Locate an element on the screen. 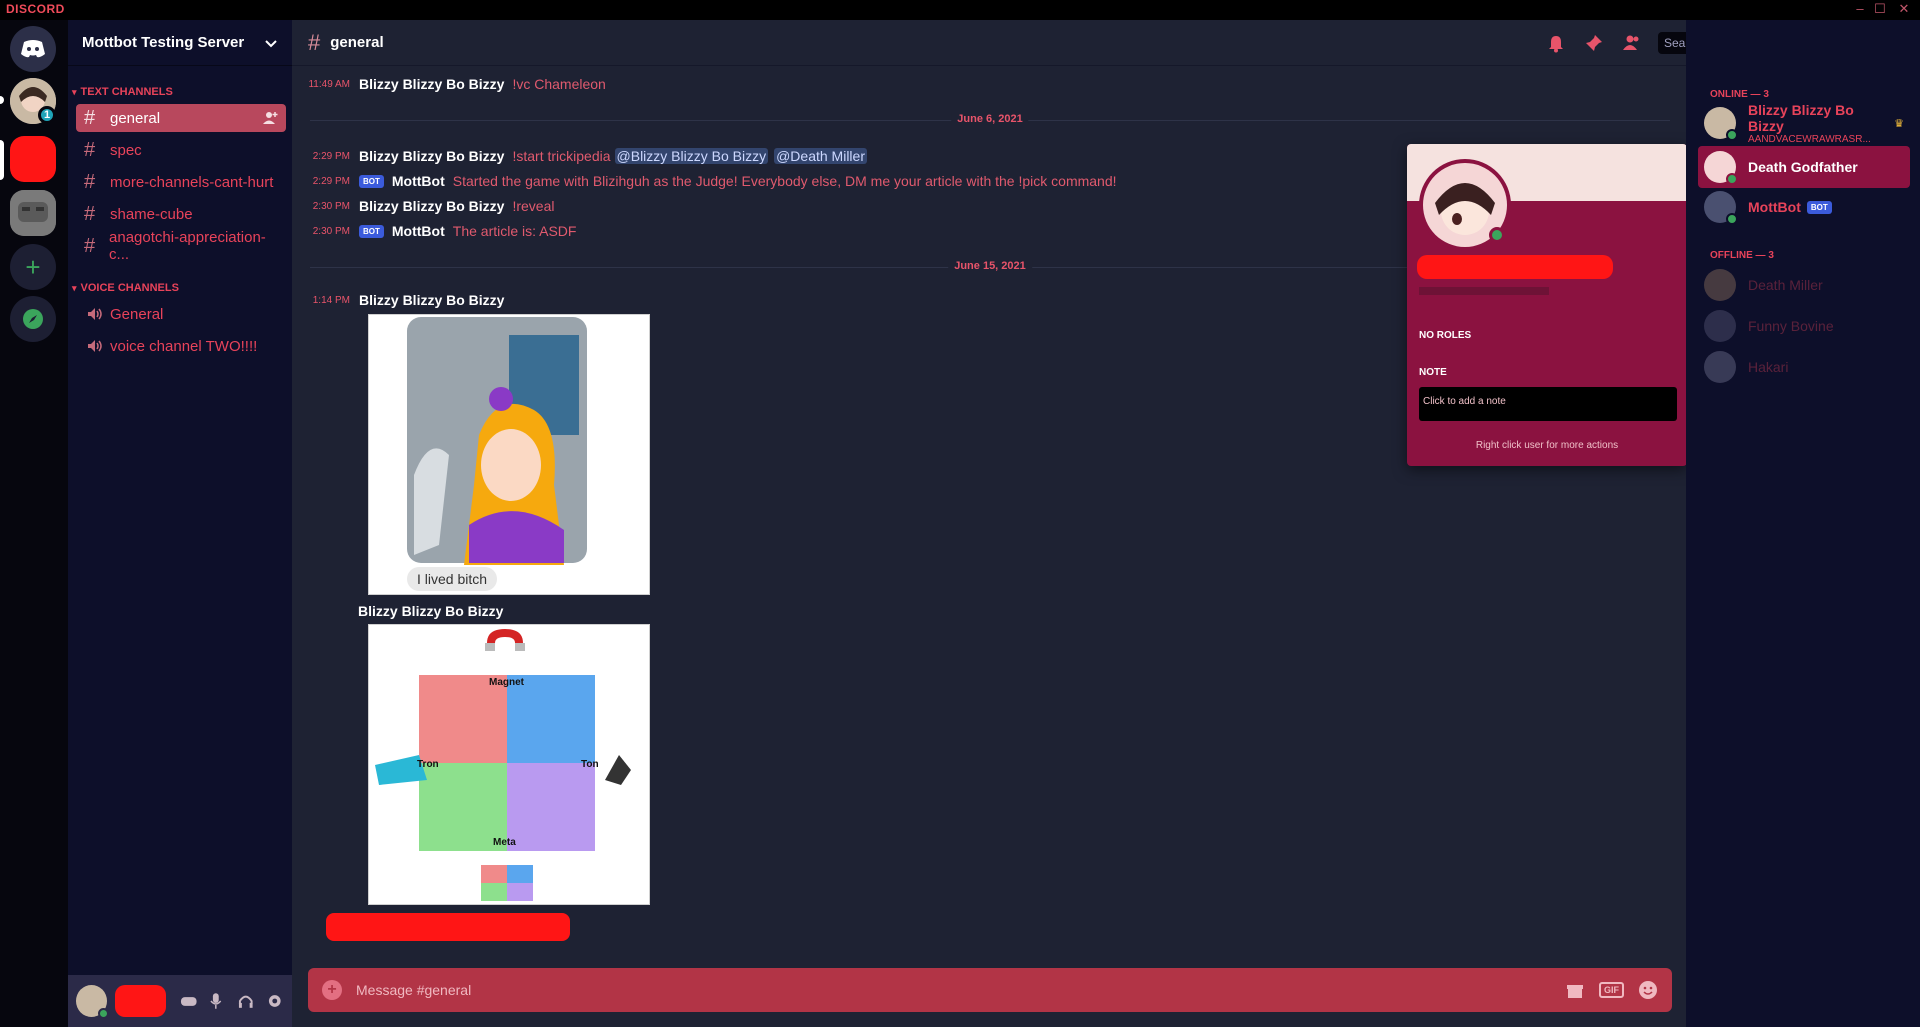 This screenshot has width=1920, height=1027. emoji-icon is located at coordinates (1648, 990).